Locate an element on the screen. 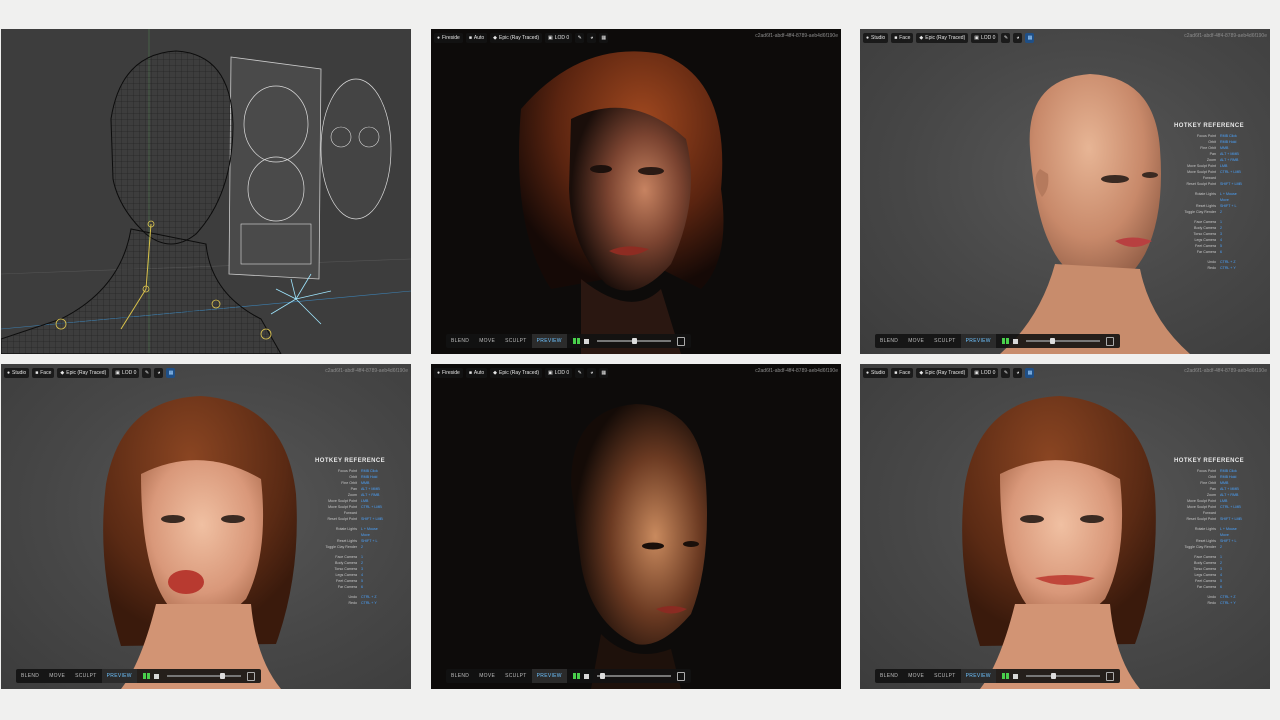 Image resolution: width=1280 pixels, height=720 pixels. hotkey-action: Far Camera is located at coordinates (347, 587).